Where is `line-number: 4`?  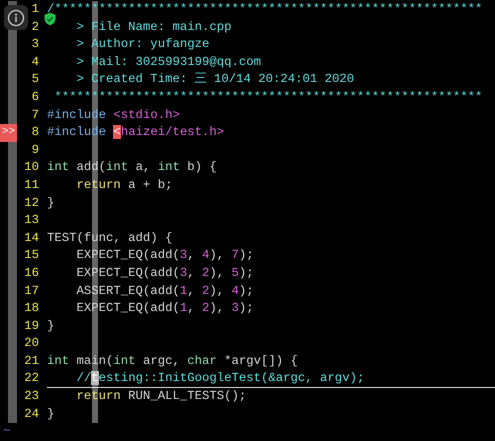 line-number: 4 is located at coordinates (35, 62).